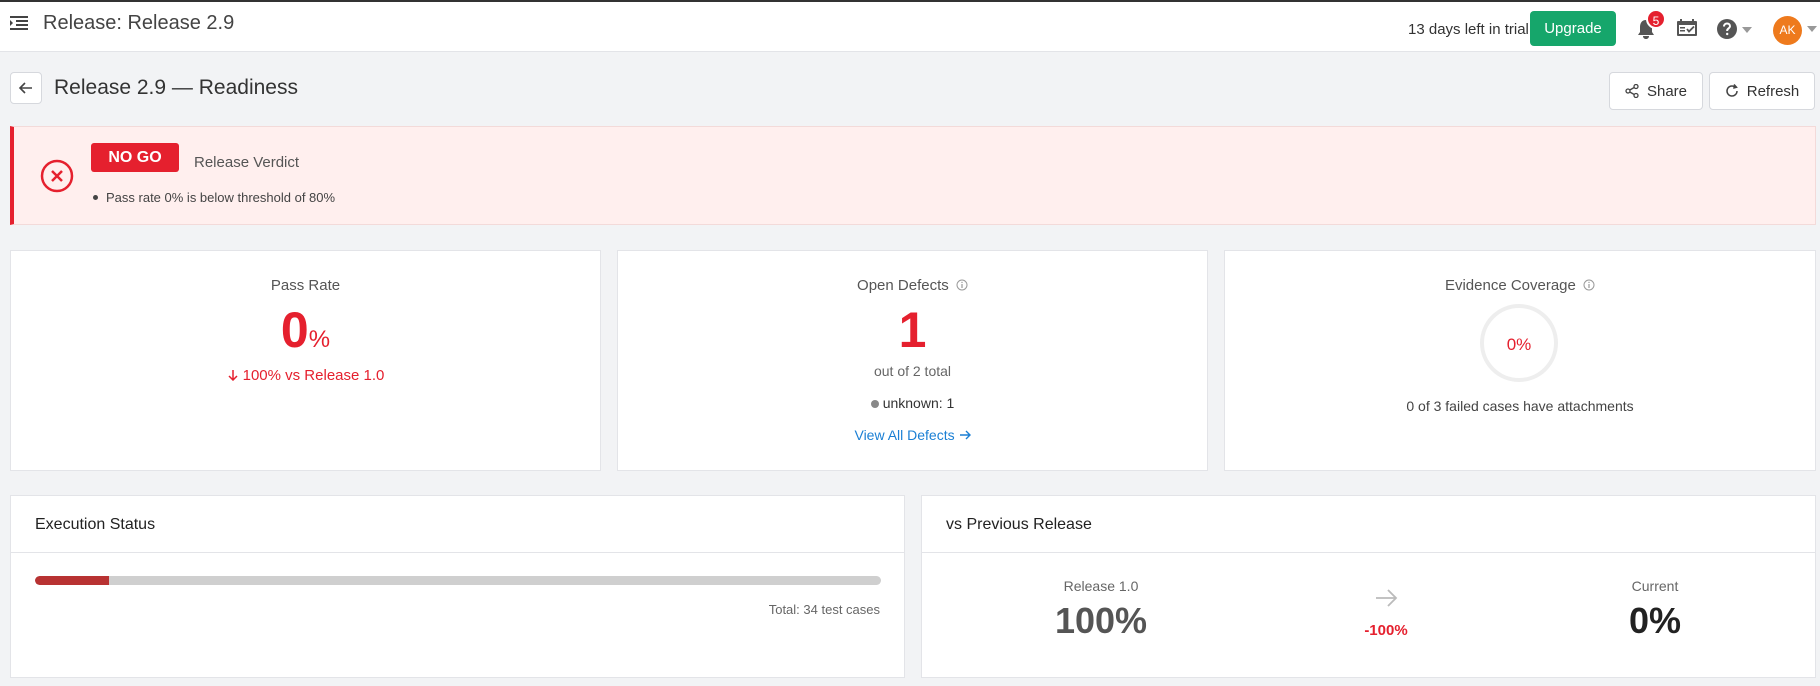 The width and height of the screenshot is (1820, 686). Describe the element at coordinates (319, 339) in the screenshot. I see `pass-rate-unit: %` at that location.